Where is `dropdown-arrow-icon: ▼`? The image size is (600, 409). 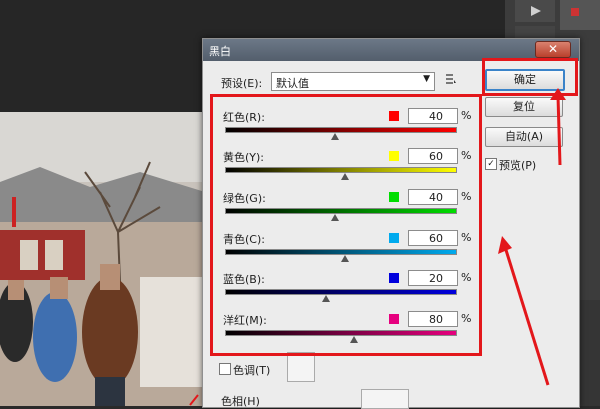
dropdown-arrow-icon: ▼ is located at coordinates (426, 79).